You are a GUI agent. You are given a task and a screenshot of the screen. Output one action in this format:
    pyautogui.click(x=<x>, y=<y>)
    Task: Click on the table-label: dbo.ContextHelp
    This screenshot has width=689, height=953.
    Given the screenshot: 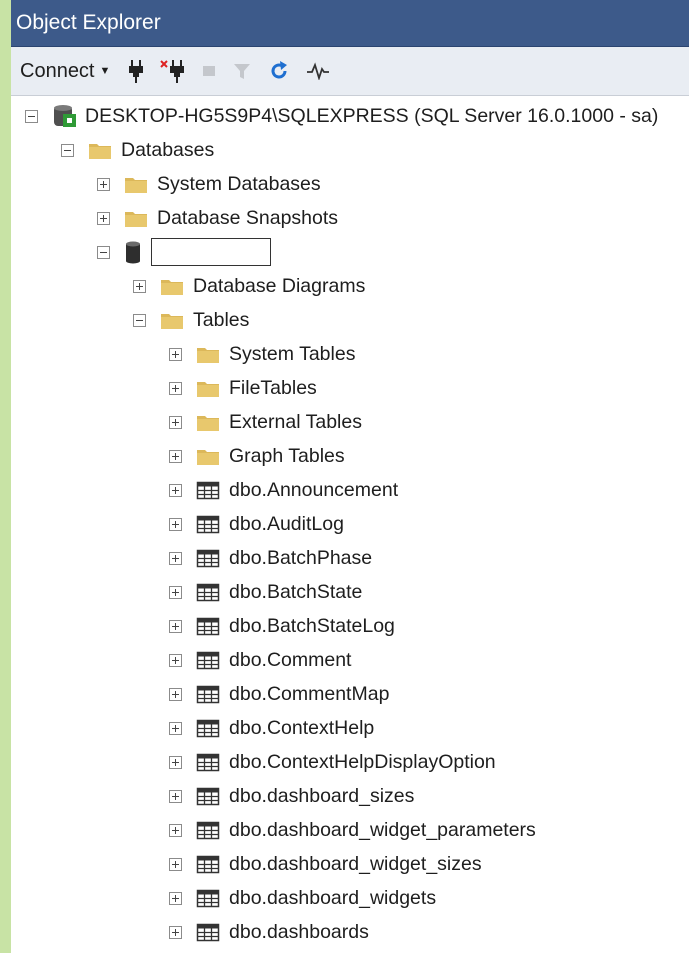 What is the action you would take?
    pyautogui.click(x=302, y=728)
    